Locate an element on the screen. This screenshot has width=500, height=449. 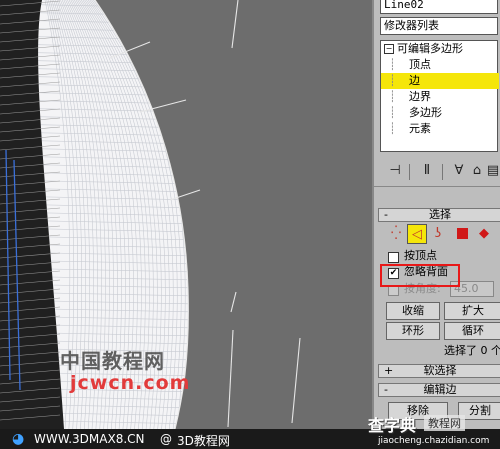
stack-item-editable-poly: − 可编辑多边形 is located at coordinates (440, 49).